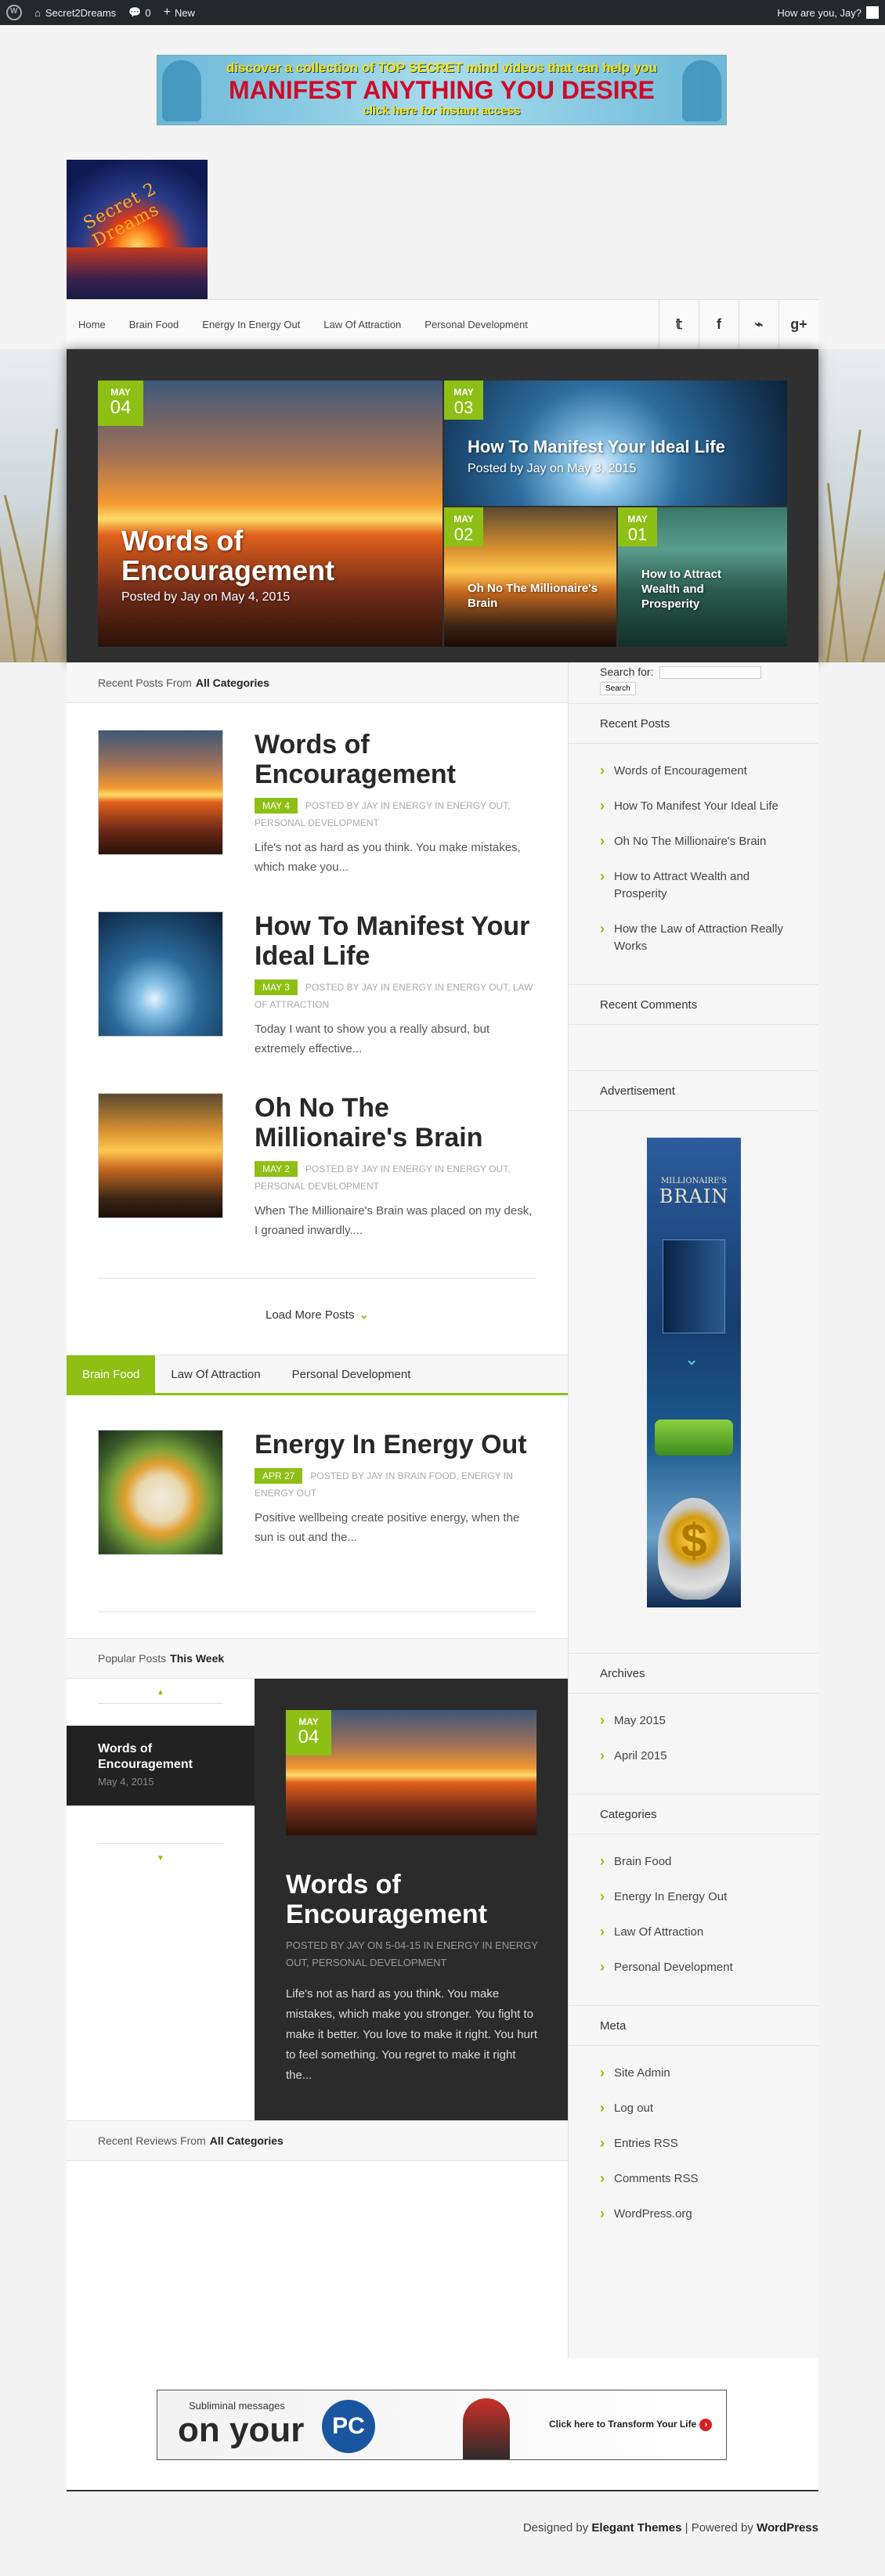 The image size is (885, 2576). Describe the element at coordinates (693, 1090) in the screenshot. I see `advertisement-widget-title: Advertisement` at that location.